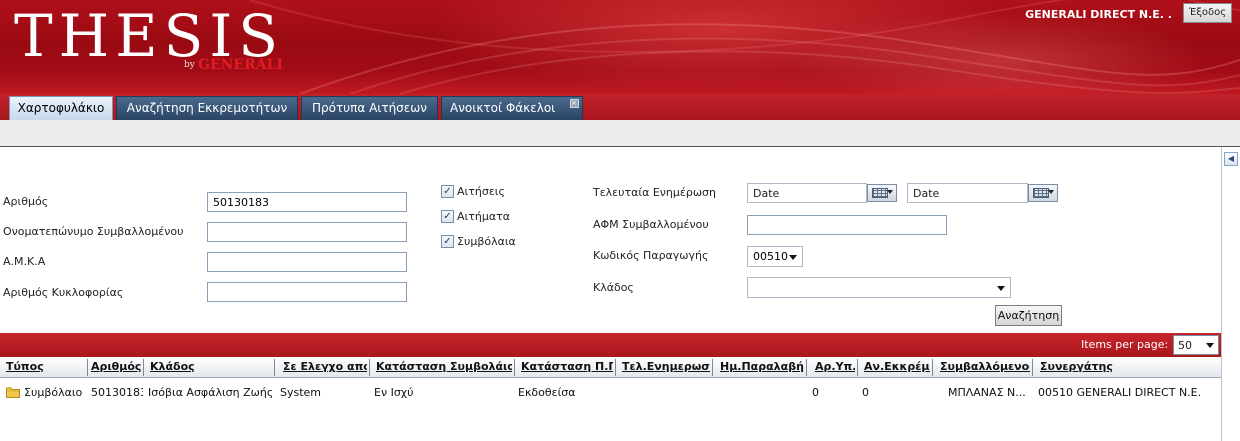 This screenshot has width=1240, height=441. What do you see at coordinates (325, 366) in the screenshot?
I see `column-checked-by: Σε Ελεγχο απο` at bounding box center [325, 366].